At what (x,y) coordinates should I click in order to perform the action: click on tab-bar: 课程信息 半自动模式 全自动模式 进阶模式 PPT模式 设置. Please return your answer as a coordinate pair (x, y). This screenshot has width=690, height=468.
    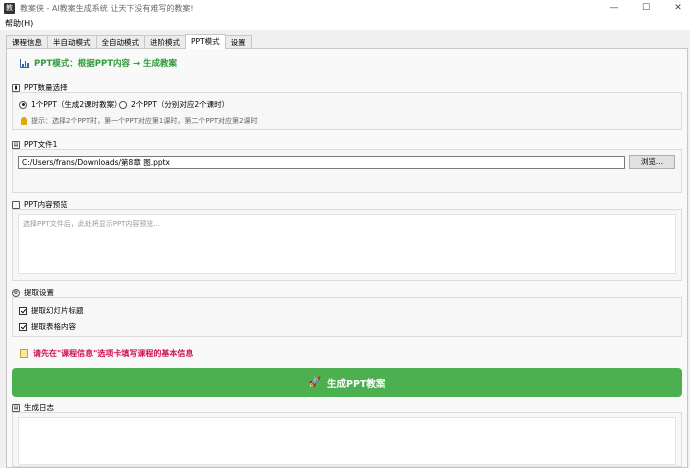
    Looking at the image, I should click on (129, 41).